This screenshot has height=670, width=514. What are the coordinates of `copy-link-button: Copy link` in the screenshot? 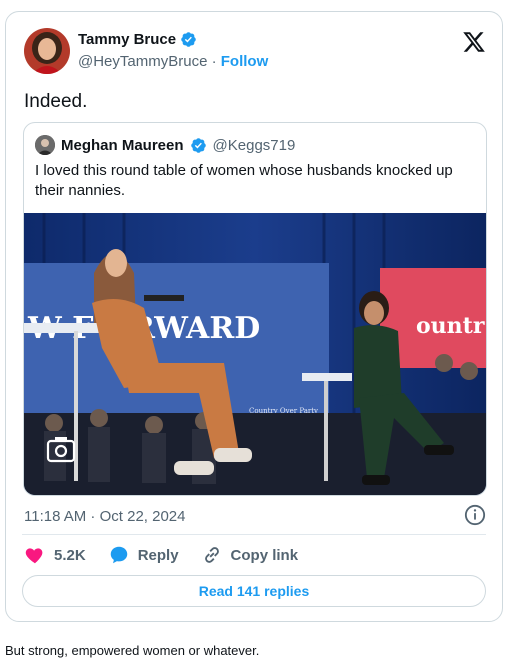 It's located at (250, 555).